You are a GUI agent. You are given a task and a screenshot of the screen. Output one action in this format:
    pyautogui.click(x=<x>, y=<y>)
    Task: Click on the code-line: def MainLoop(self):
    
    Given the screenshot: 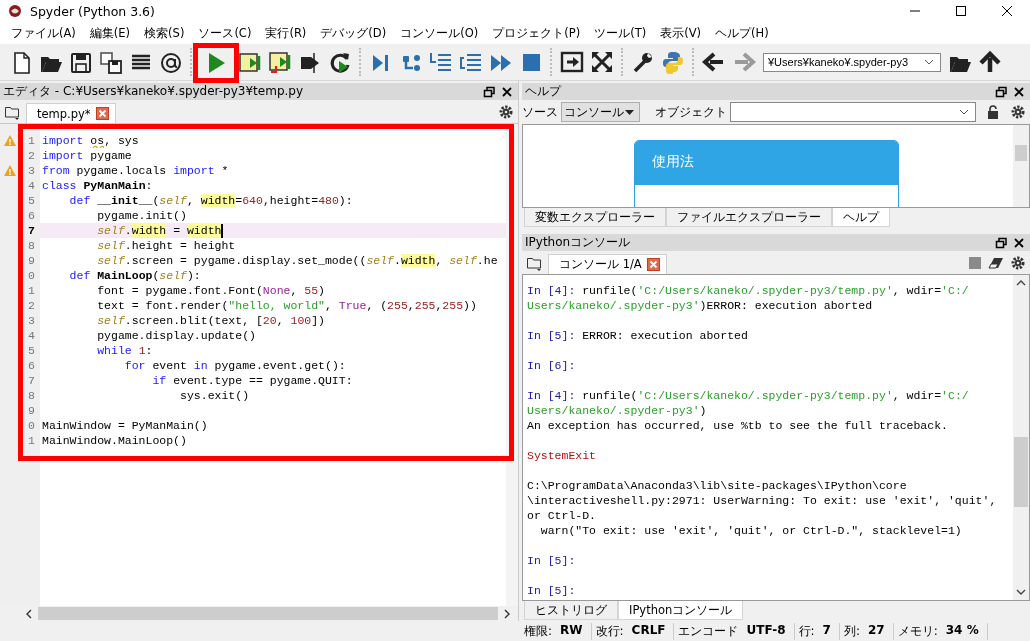 What is the action you would take?
    pyautogui.click(x=134, y=275)
    